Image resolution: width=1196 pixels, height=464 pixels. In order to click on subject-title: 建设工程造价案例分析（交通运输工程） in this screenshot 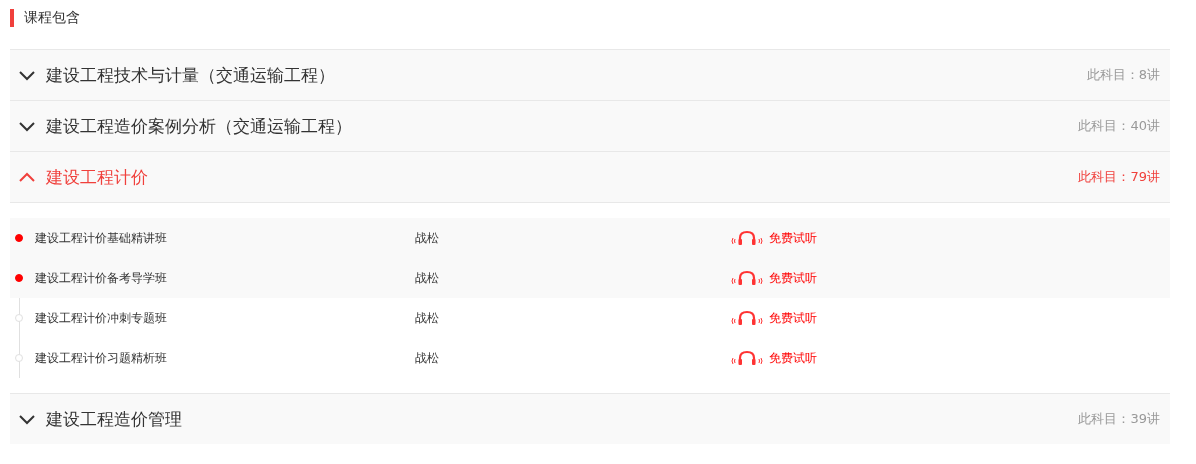, I will do `click(199, 126)`.